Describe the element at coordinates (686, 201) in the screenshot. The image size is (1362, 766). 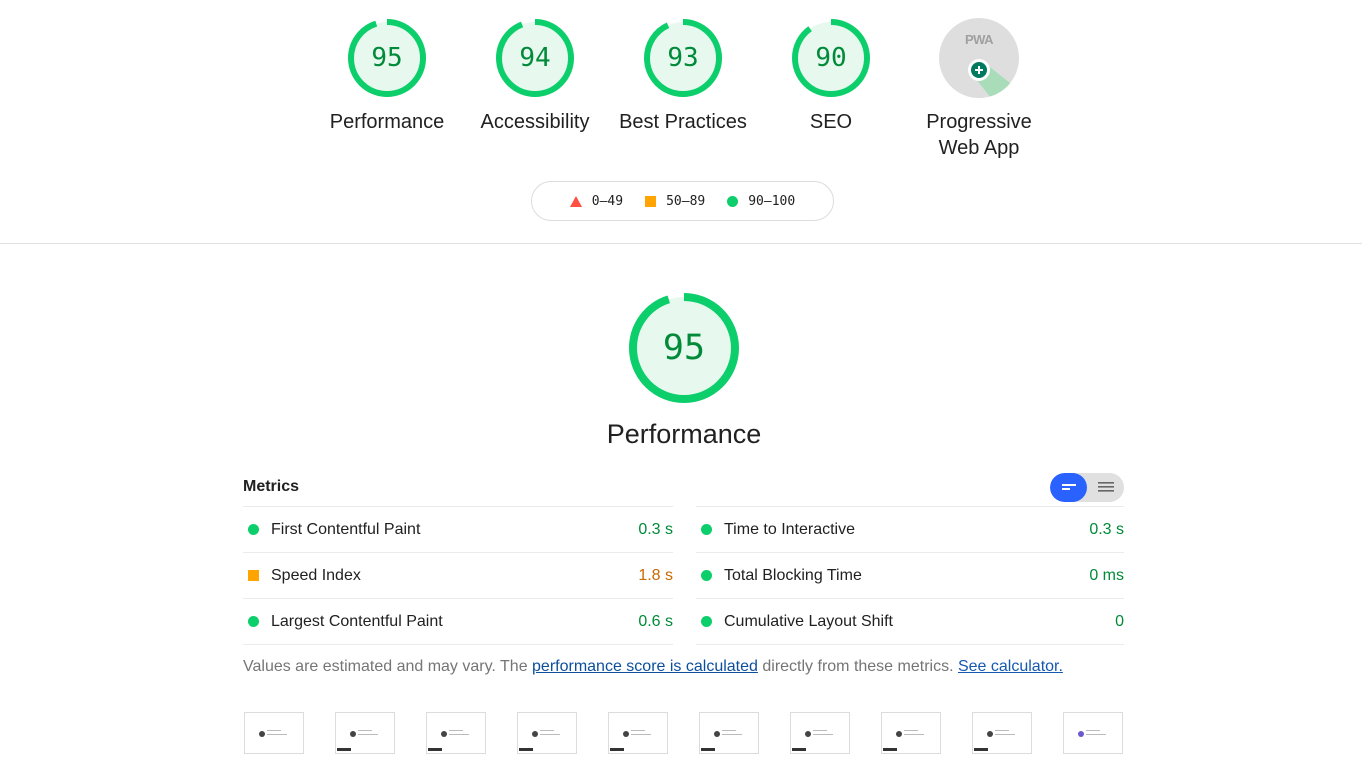
I see `legend-range: 50–89` at that location.